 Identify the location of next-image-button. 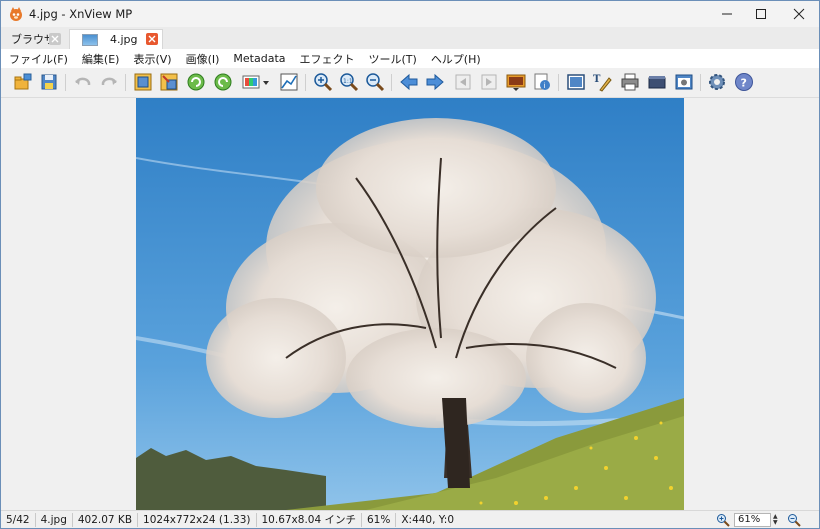
(435, 82).